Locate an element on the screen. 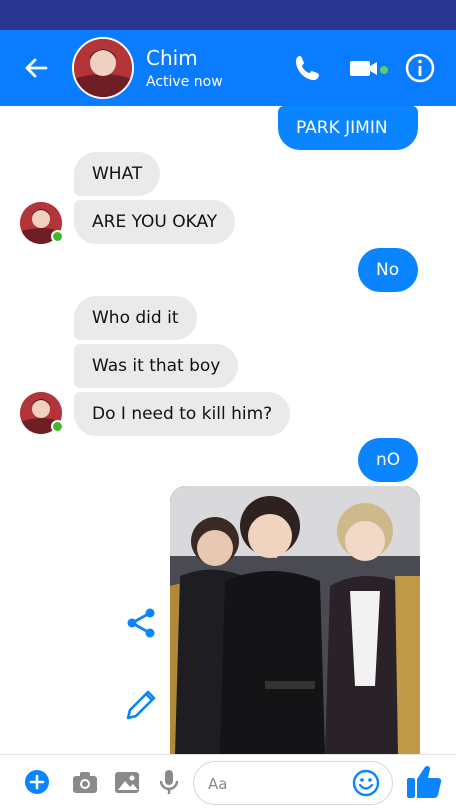  plus-icon is located at coordinates (37, 782).